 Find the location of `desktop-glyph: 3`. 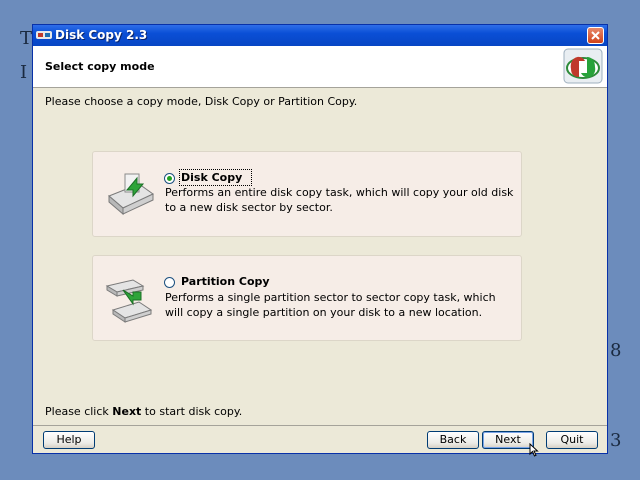

desktop-glyph: 3 is located at coordinates (616, 440).